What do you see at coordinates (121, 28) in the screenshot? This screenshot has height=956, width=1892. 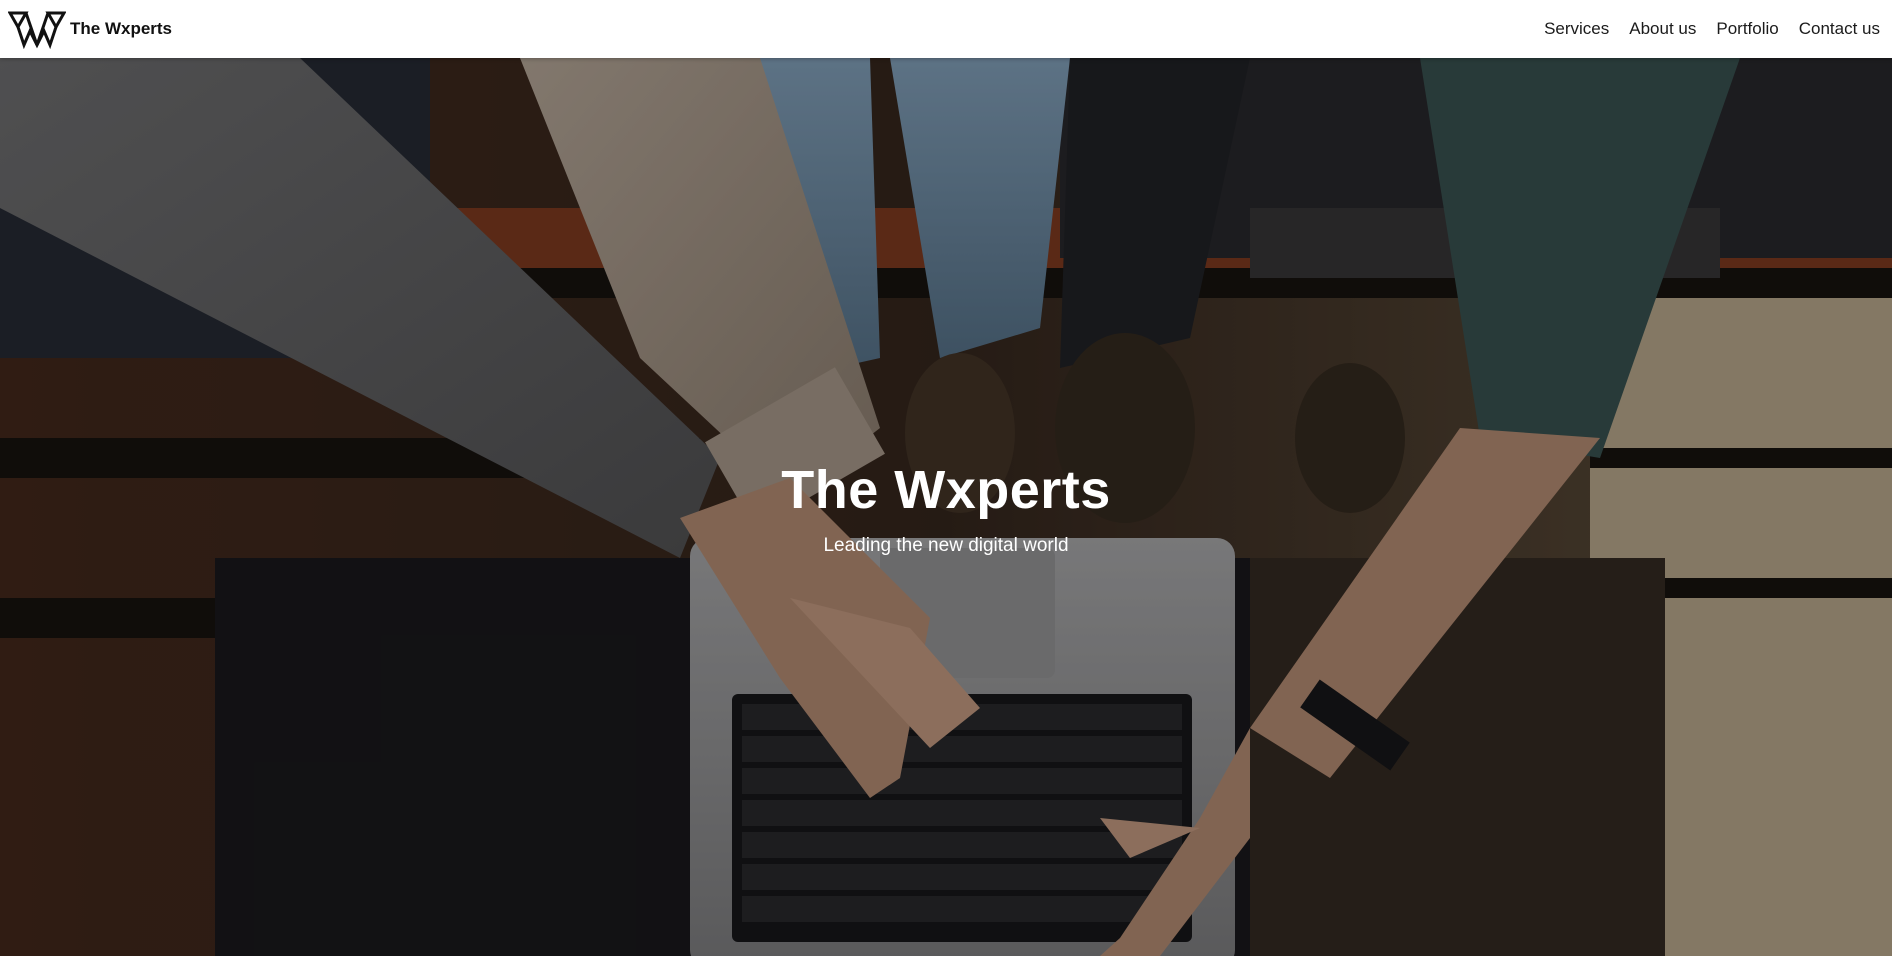 I see `brand-name: The Wxperts` at bounding box center [121, 28].